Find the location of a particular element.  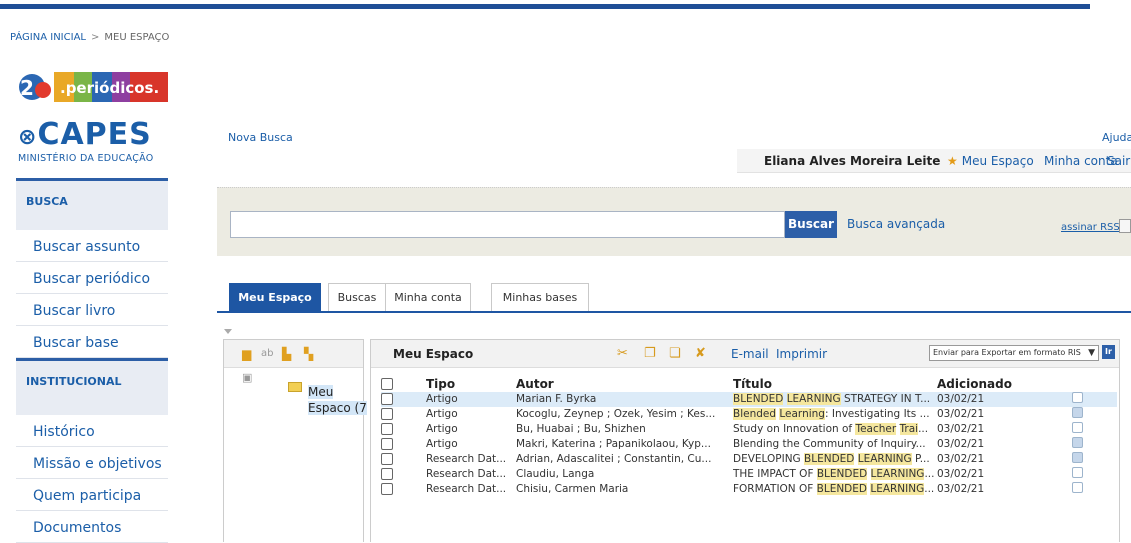

column-titulo: Título is located at coordinates (835, 383).